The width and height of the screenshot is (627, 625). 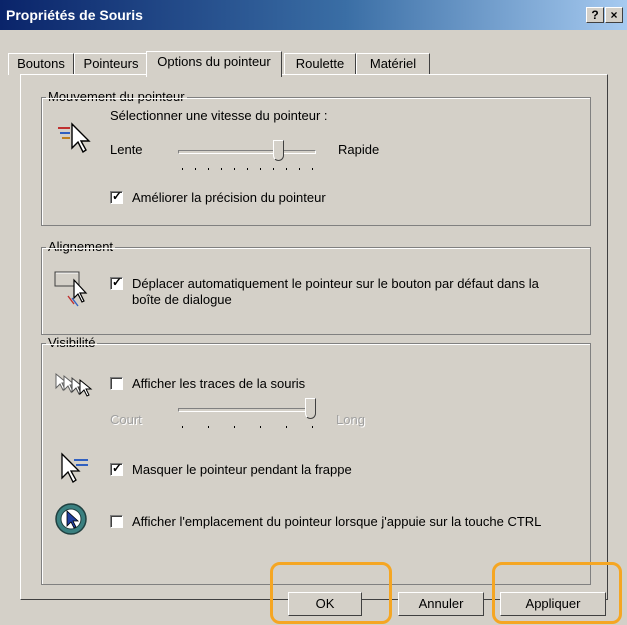 What do you see at coordinates (247, 152) in the screenshot?
I see `speed-slider-track` at bounding box center [247, 152].